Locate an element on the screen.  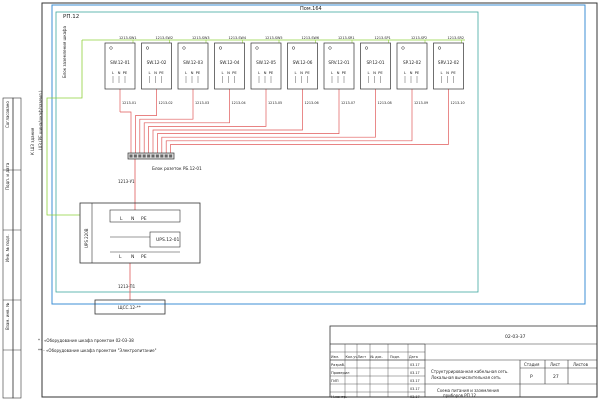
device-cable-in: 1213-SW4 is located at coordinates (238, 38).